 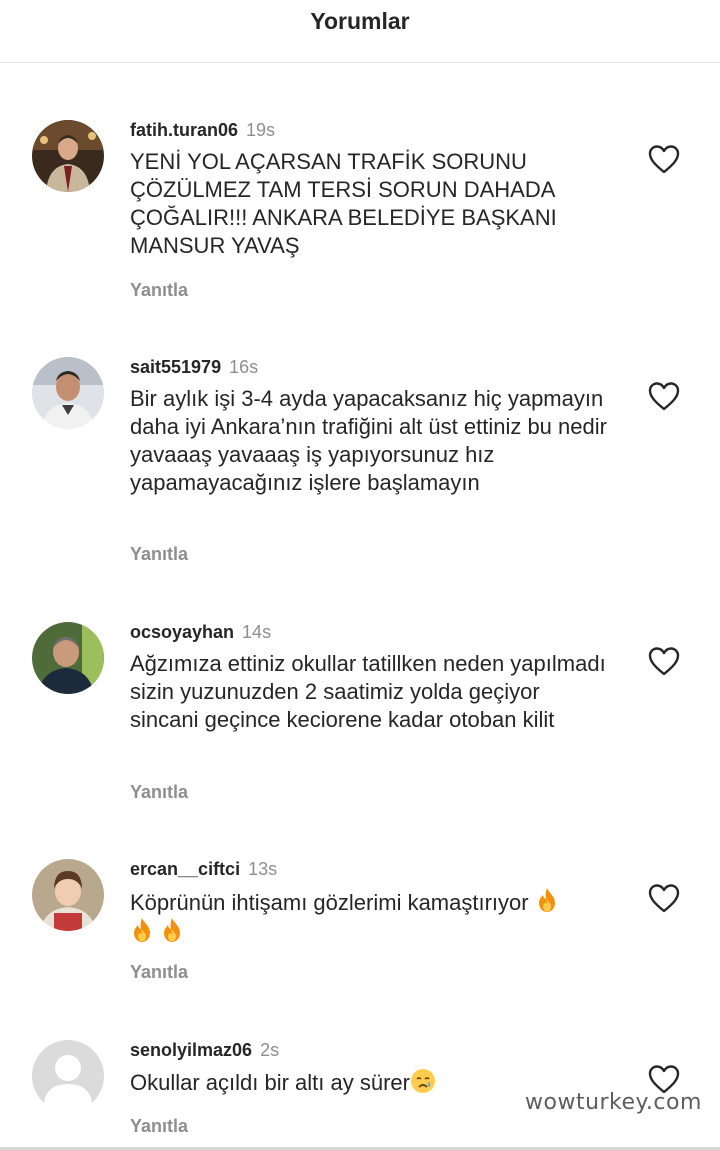 I want to click on timestamp: 19s, so click(x=261, y=130).